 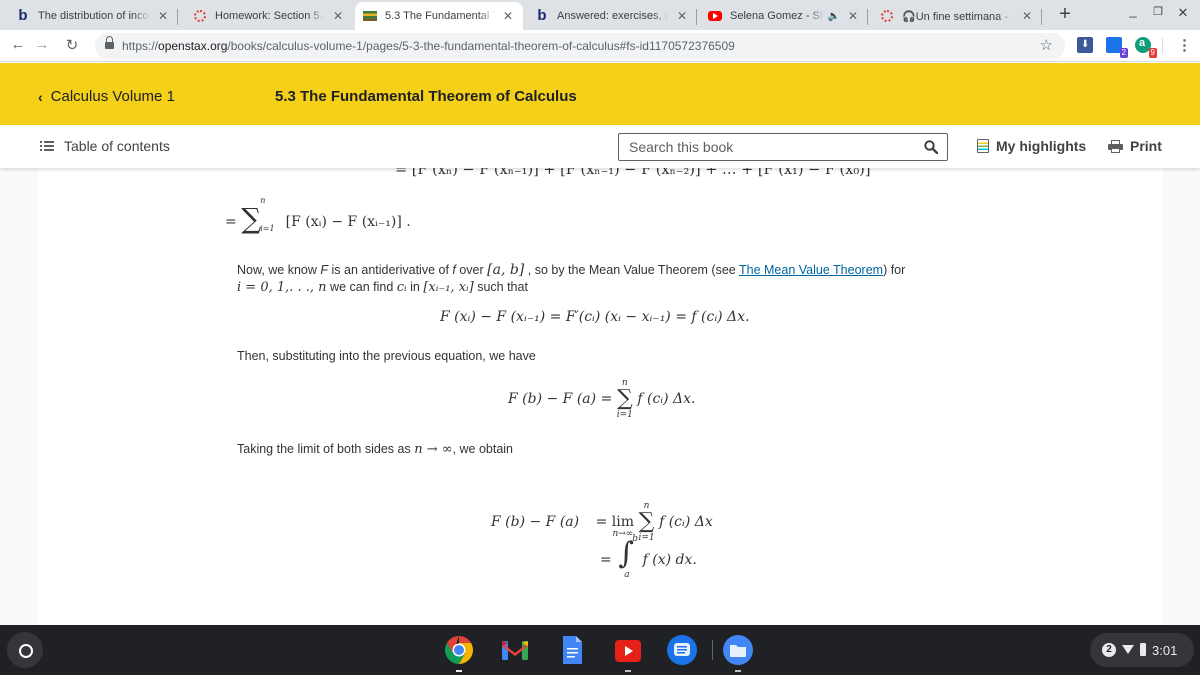 I want to click on gmail-icon, so click(x=515, y=650).